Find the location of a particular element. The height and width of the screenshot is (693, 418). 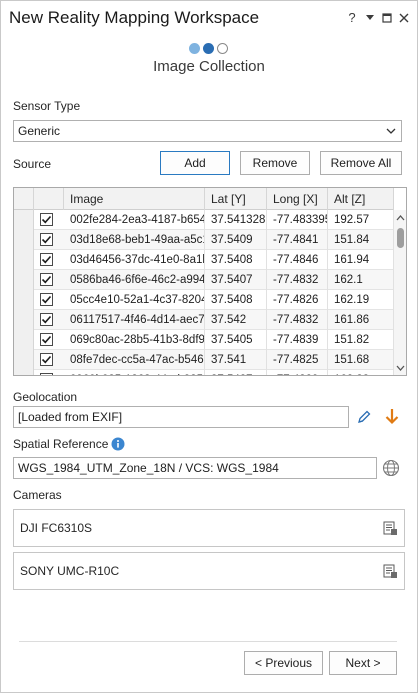

scroll-thumb is located at coordinates (400, 238).